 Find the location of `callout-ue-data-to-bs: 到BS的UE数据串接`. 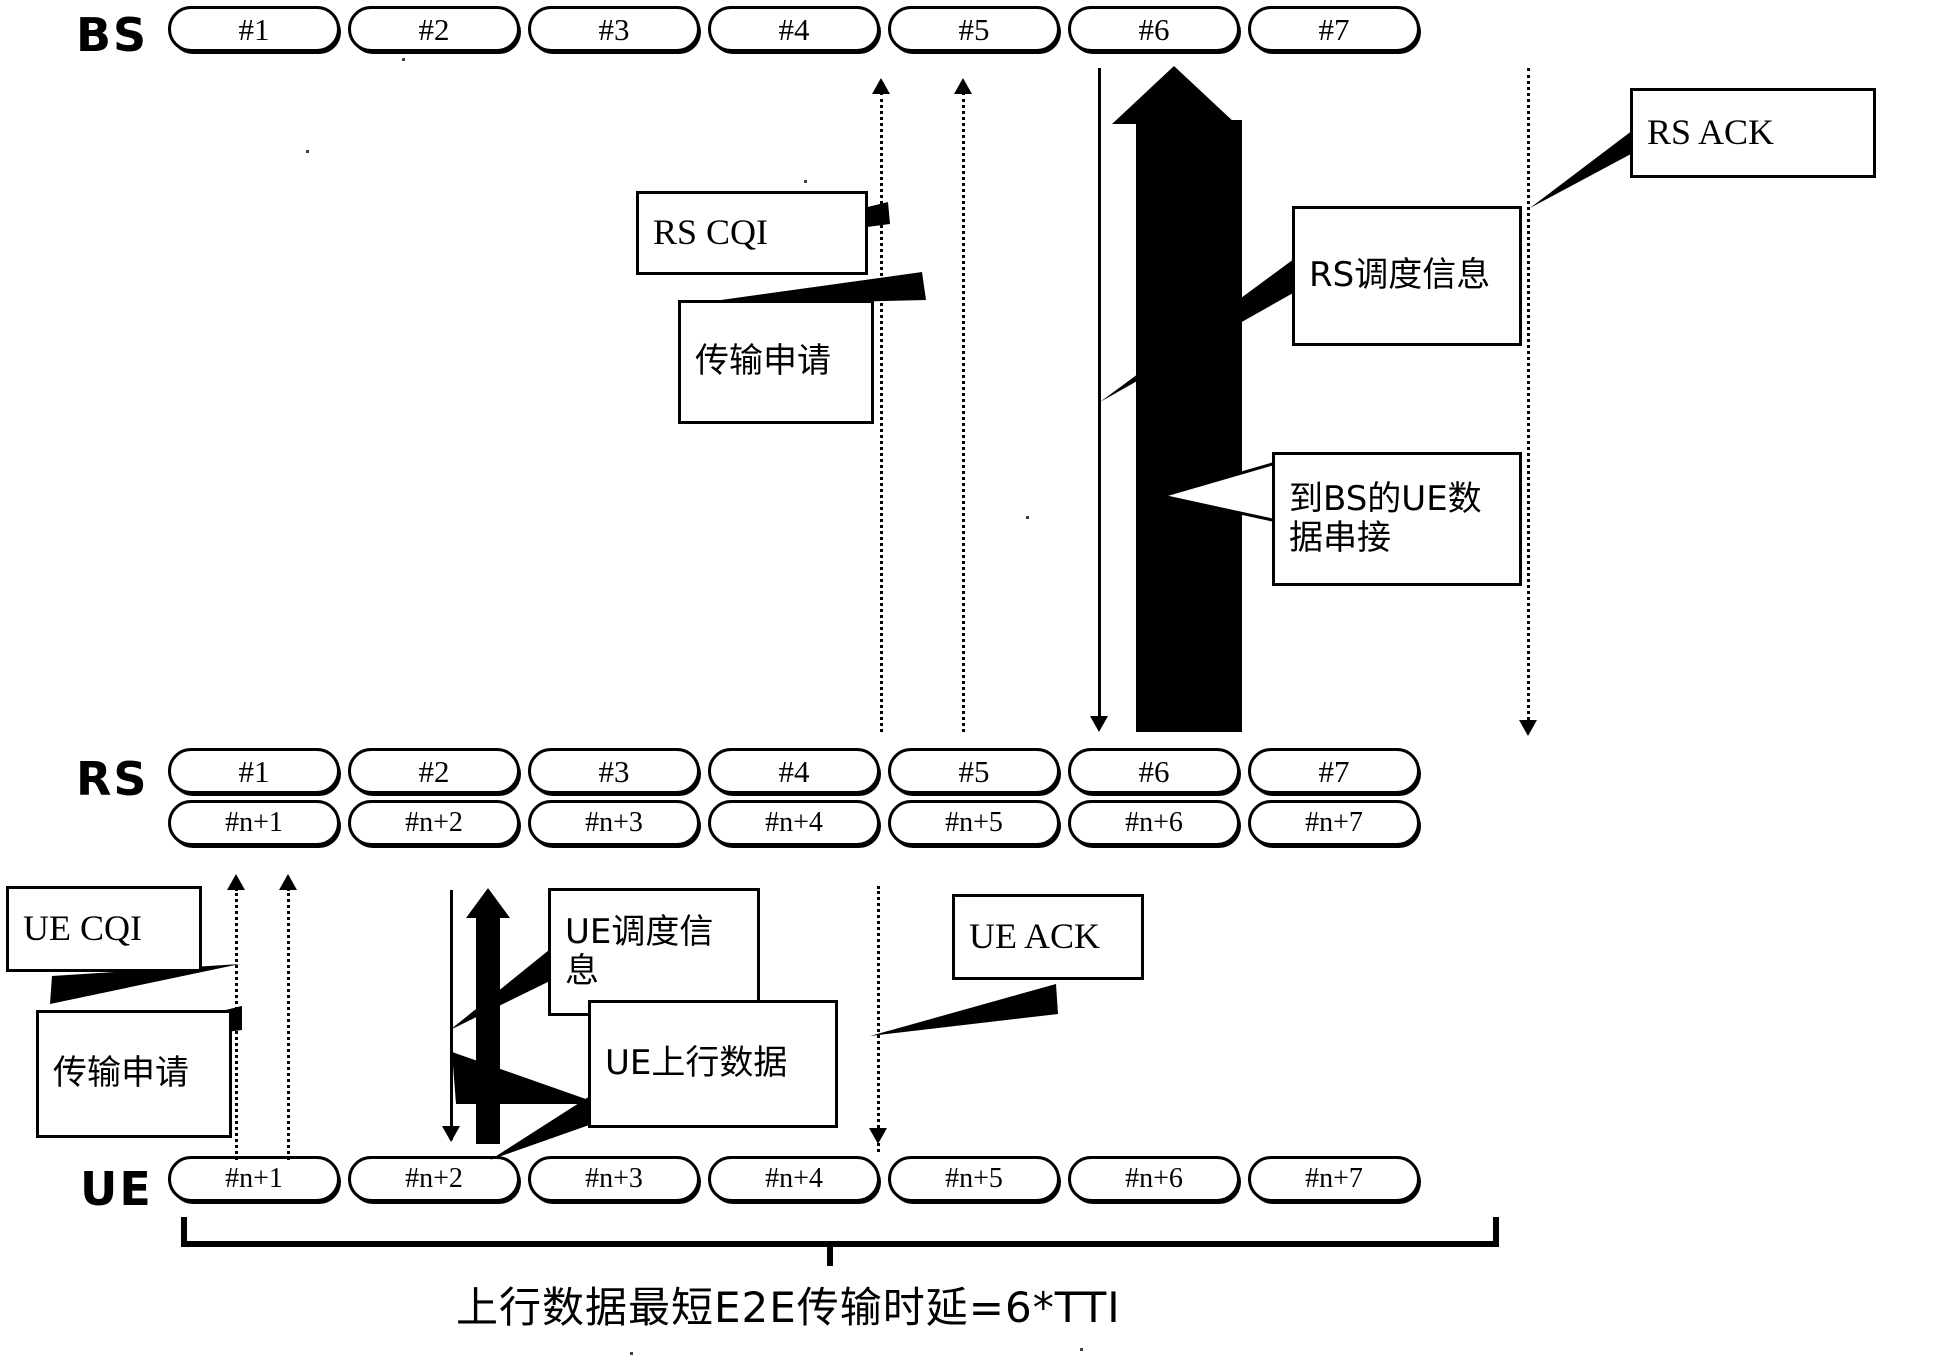

callout-ue-data-to-bs: 到BS的UE数据串接 is located at coordinates (1397, 519).